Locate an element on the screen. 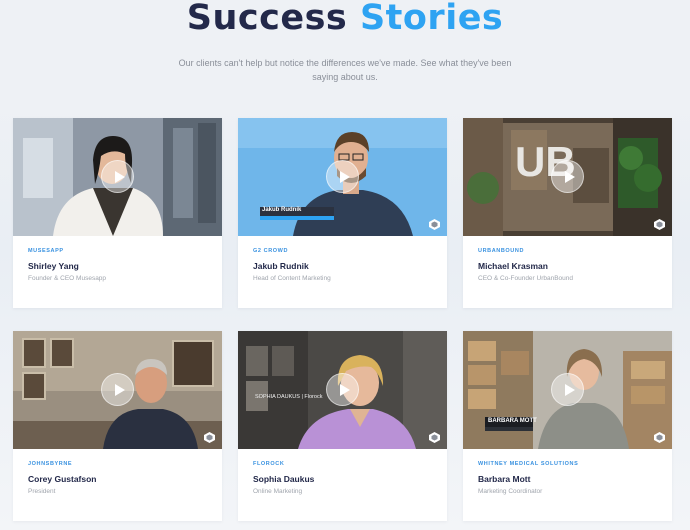 This screenshot has width=690, height=530. video-caption: BARBARA MOTT is located at coordinates (512, 421).